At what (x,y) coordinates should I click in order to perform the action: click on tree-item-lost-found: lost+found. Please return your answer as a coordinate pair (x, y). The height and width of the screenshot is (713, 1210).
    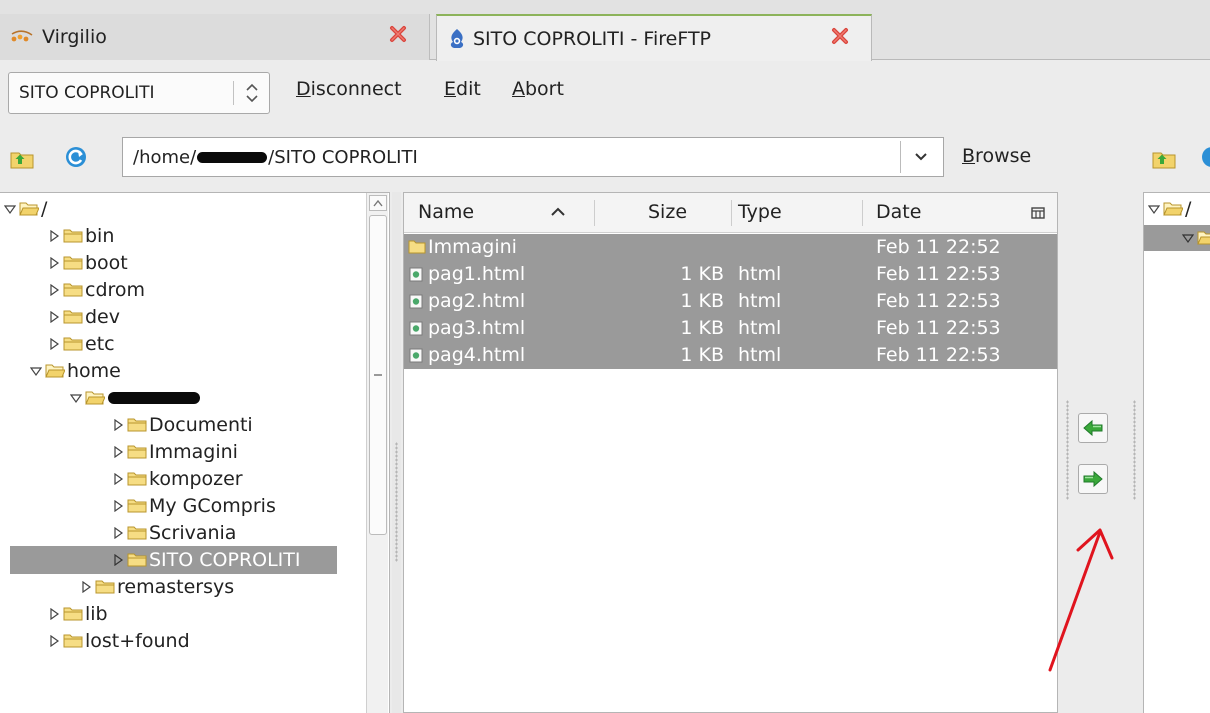
    Looking at the image, I should click on (182, 641).